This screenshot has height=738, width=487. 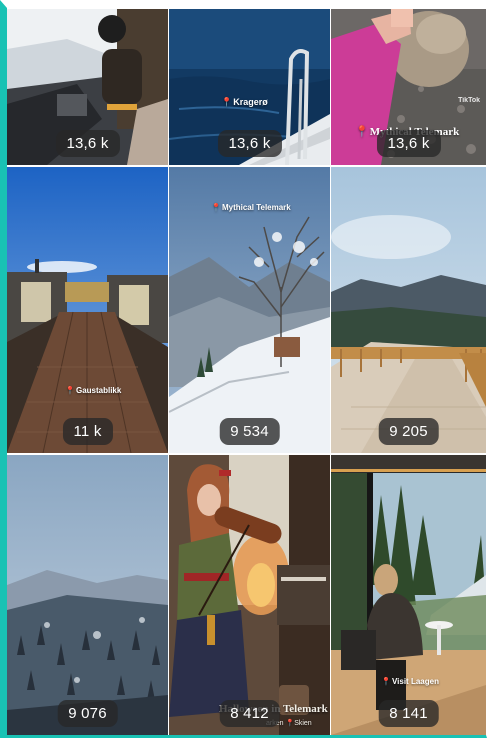 I want to click on location-label: Gaustablikk, so click(x=98, y=390).